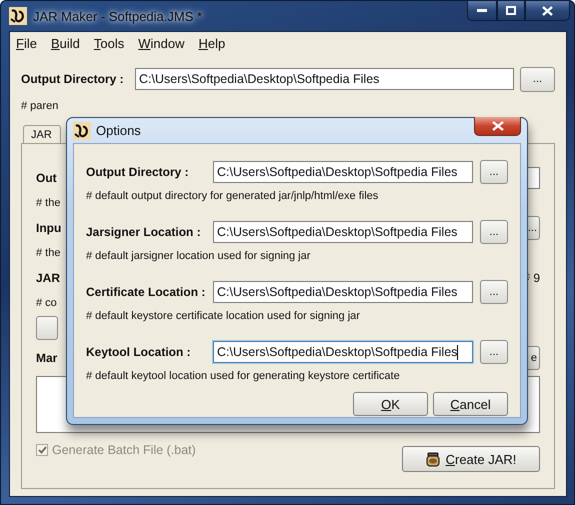 Image resolution: width=575 pixels, height=505 pixels. Describe the element at coordinates (68, 43) in the screenshot. I see `menu-item: Build` at that location.